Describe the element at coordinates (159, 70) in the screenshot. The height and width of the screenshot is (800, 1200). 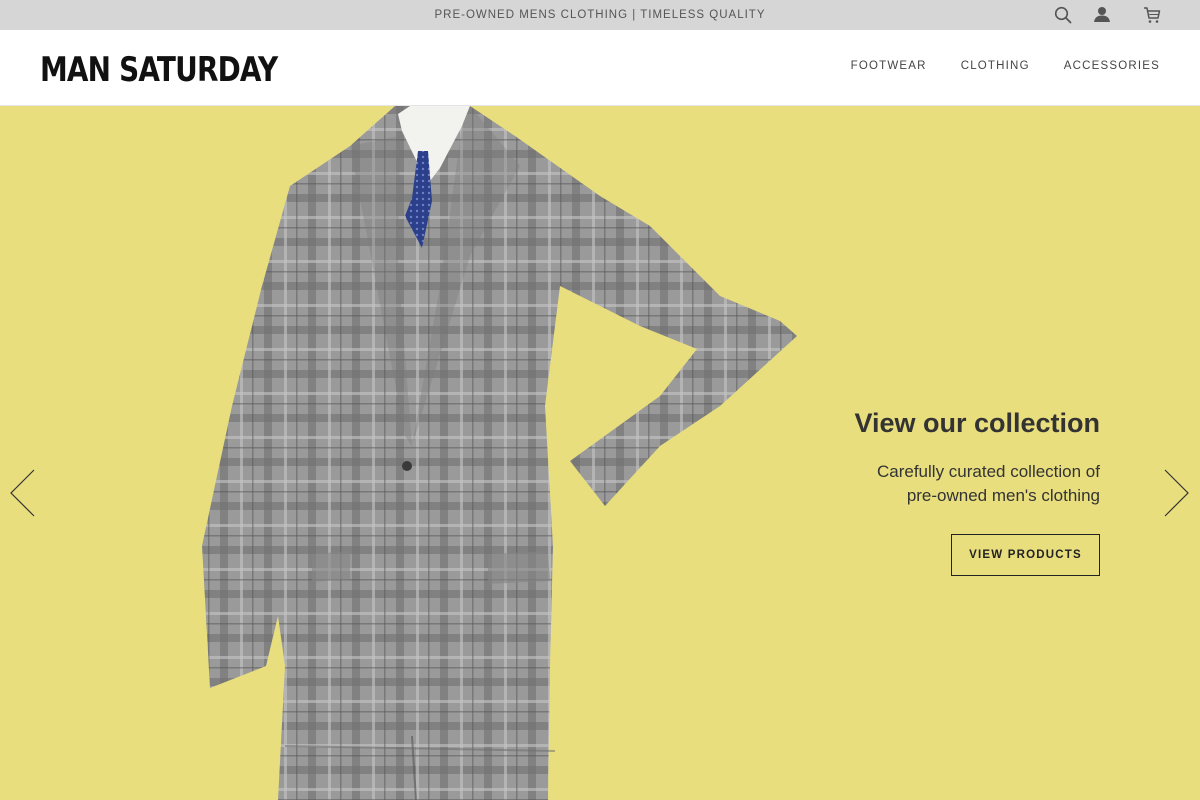
I see `site-logo: MAN SATURDAY` at that location.